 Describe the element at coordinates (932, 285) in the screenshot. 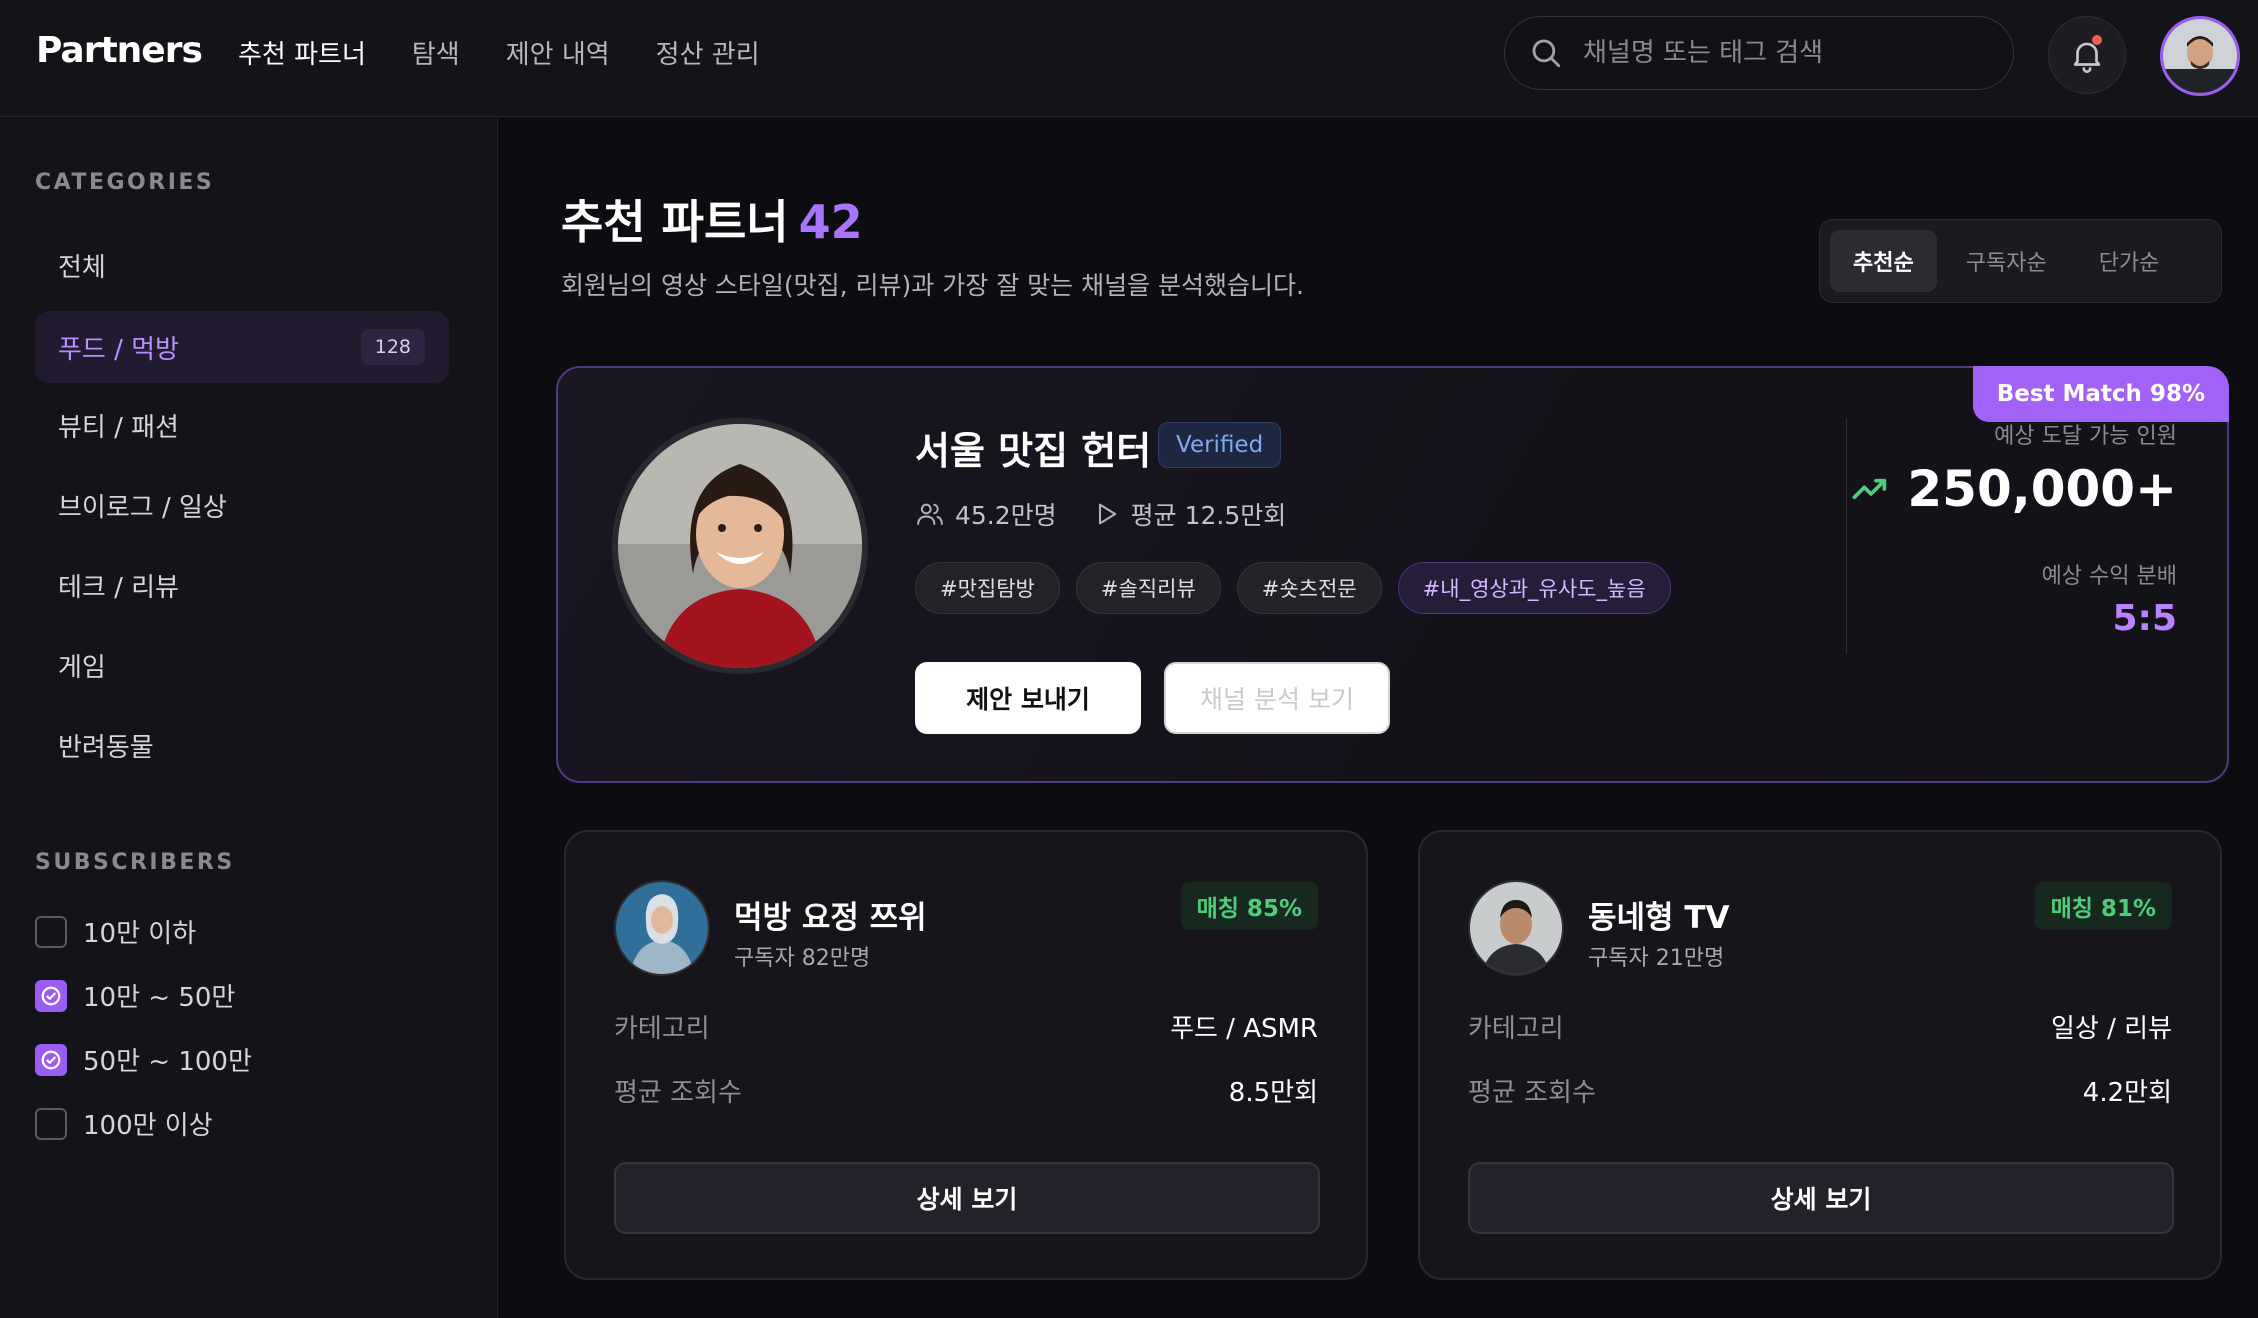

I see `page-subtitle: 회원님의 영상 스타일(맛집, 리뷰)과 가장 잘 맞는 채널을 분석했습니다.` at that location.